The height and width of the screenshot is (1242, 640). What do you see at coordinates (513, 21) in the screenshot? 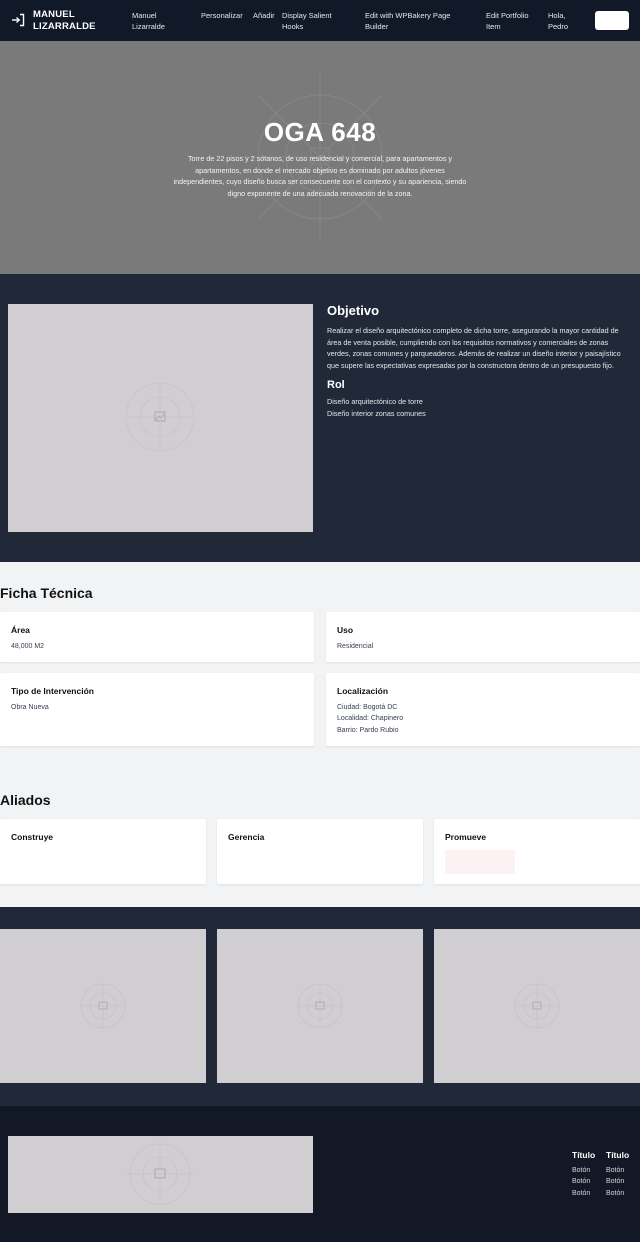
I see `nav-edit-portfolio-item: Edit Portfolio Item` at bounding box center [513, 21].